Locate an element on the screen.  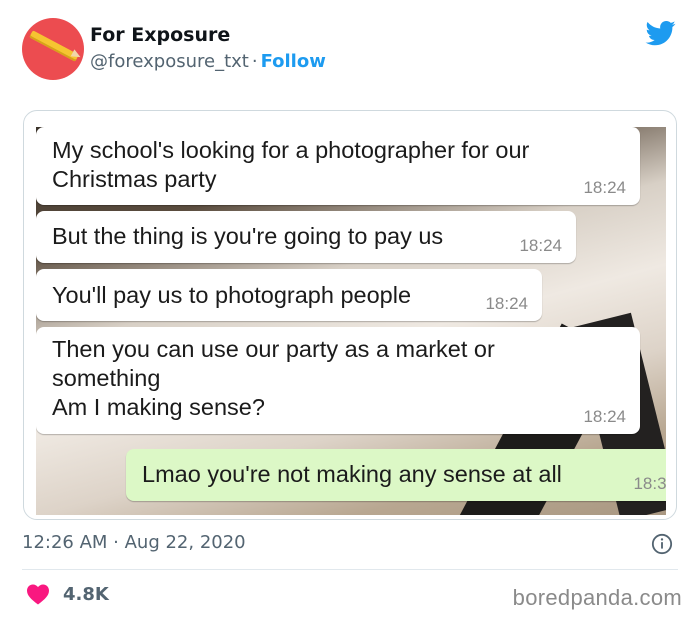
message-text: Christmas party is located at coordinates (134, 179).